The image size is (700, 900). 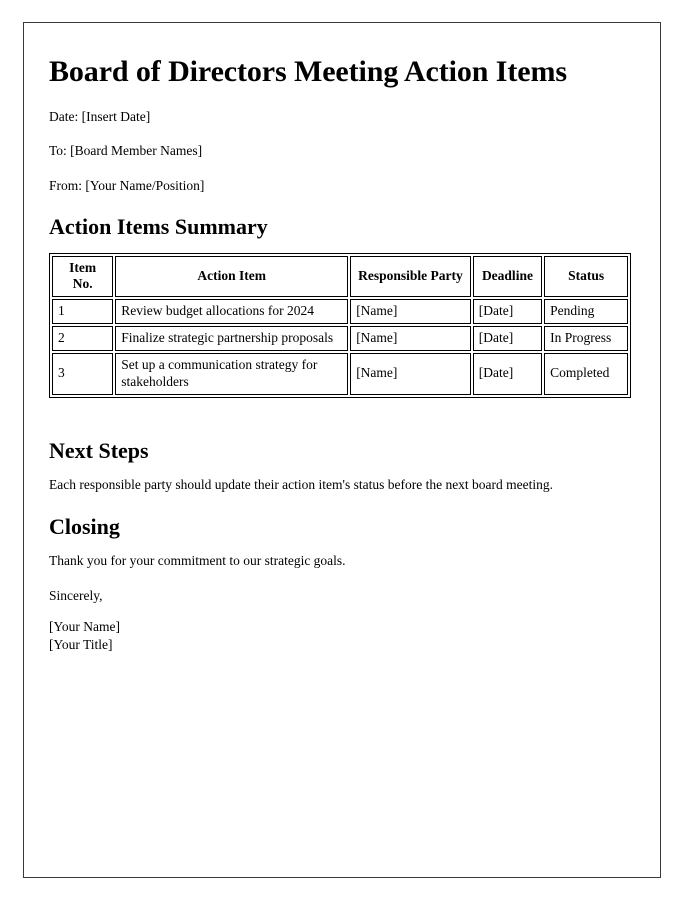 I want to click on cell-status: Pending, so click(x=586, y=312).